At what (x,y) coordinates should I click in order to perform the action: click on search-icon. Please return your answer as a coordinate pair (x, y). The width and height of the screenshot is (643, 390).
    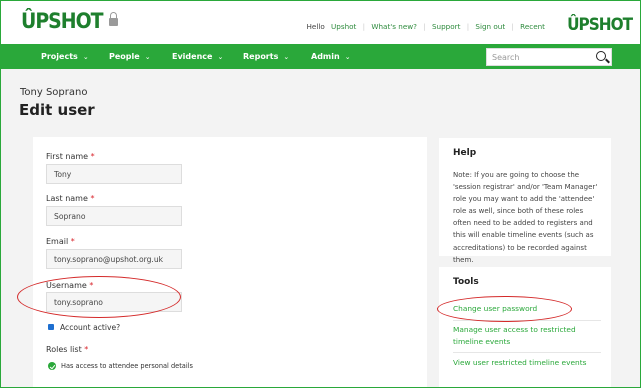
    Looking at the image, I should click on (601, 56).